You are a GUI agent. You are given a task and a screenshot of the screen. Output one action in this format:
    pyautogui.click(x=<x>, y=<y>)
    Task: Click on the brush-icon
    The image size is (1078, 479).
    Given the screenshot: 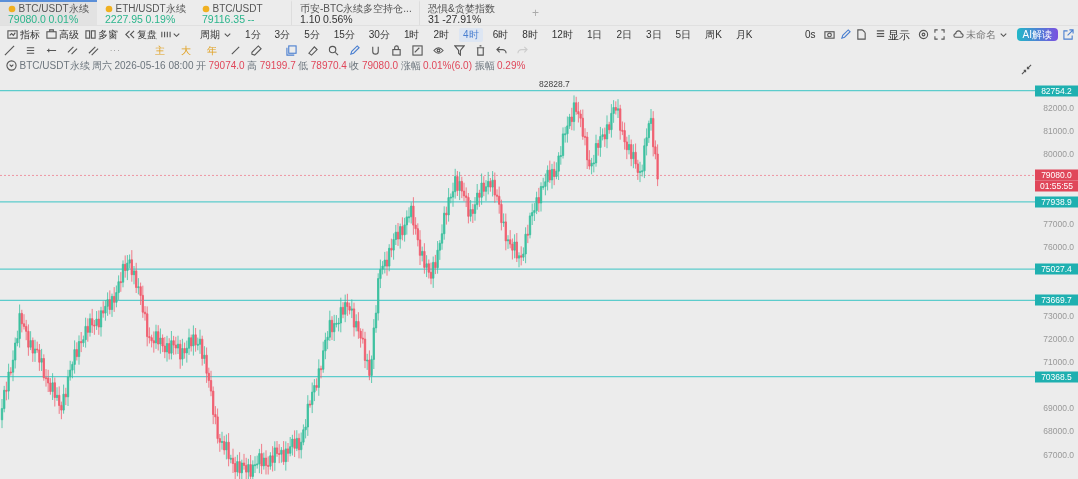 What is the action you would take?
    pyautogui.click(x=235, y=50)
    